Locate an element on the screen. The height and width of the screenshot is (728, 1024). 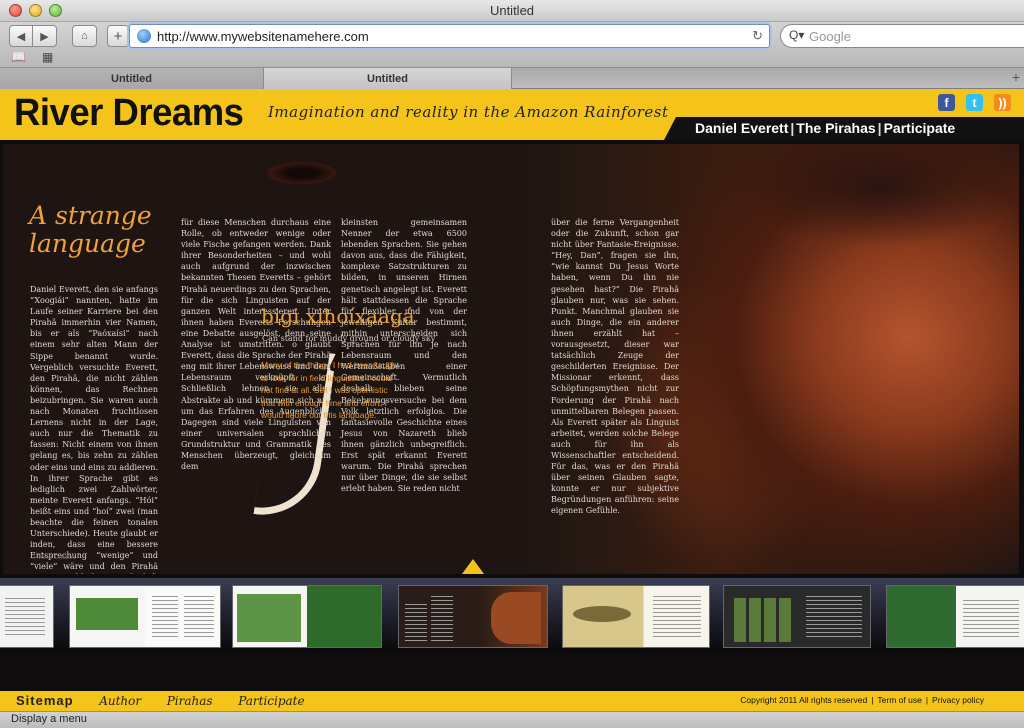
nav-the-pirahas: The Pirahas is located at coordinates (835, 128).